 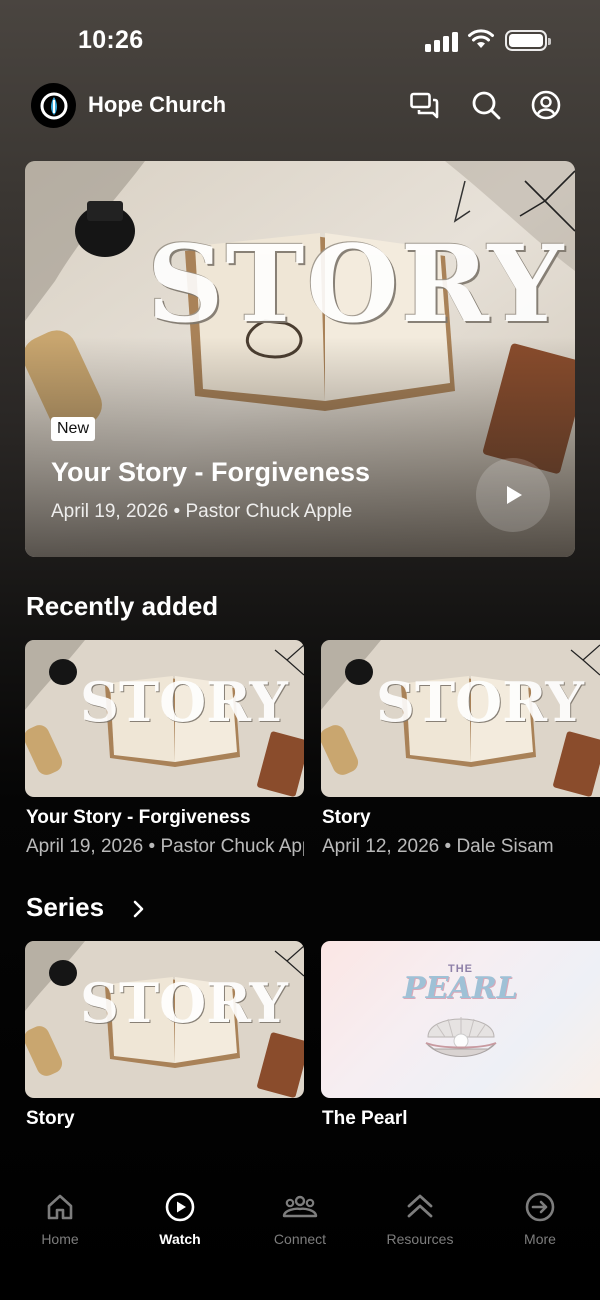 I want to click on recent-item-2-subtitle: April 12, 2026 • Dale Sisam, so click(x=438, y=846).